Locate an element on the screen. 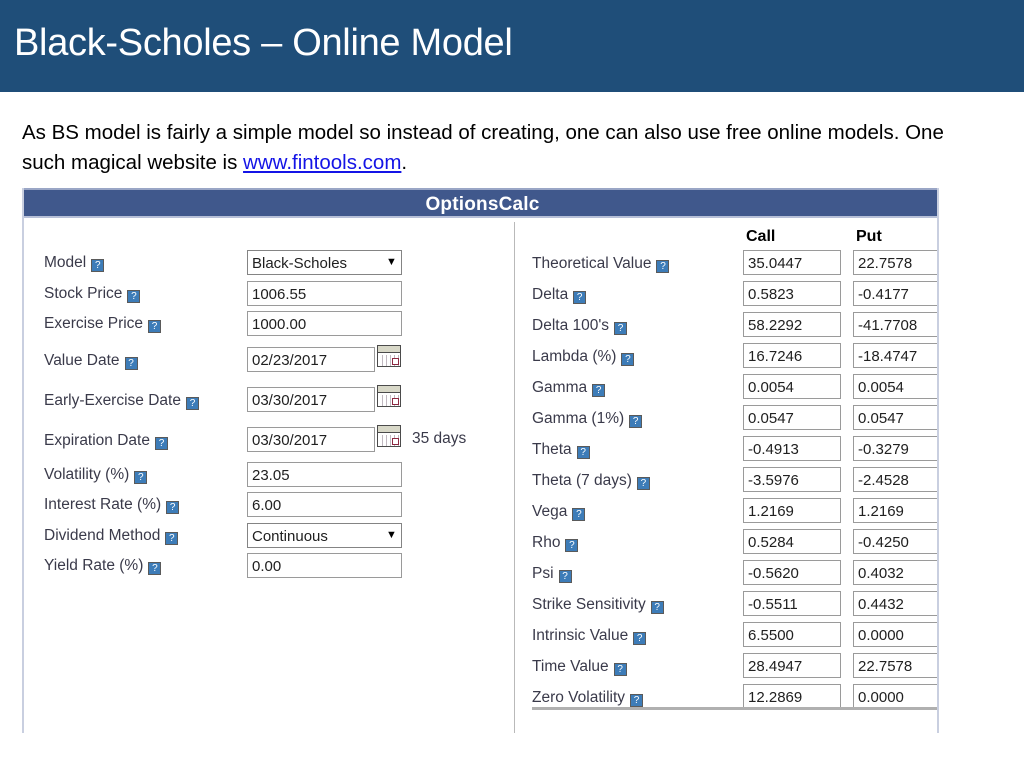 Image resolution: width=1024 pixels, height=768 pixels. result-call-value: 12.2869 is located at coordinates (792, 696).